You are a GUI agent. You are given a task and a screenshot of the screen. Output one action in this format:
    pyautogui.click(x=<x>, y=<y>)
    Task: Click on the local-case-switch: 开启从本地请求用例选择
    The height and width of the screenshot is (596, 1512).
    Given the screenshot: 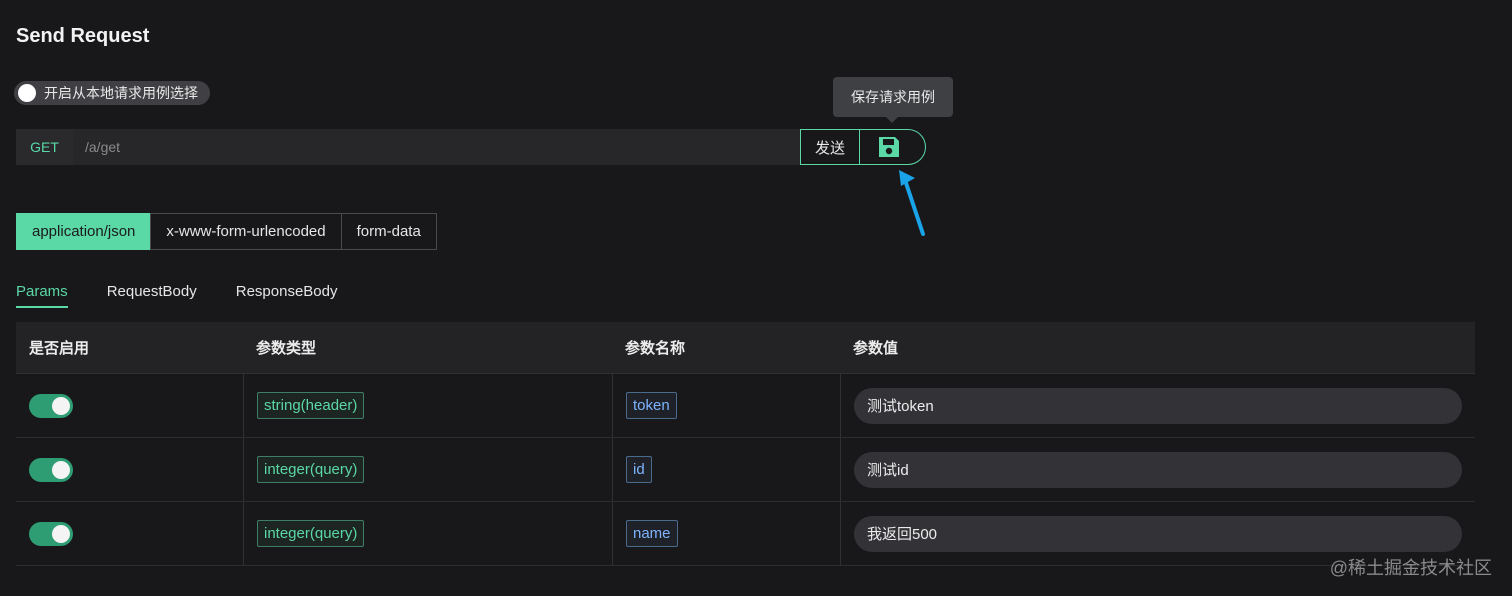 What is the action you would take?
    pyautogui.click(x=112, y=93)
    